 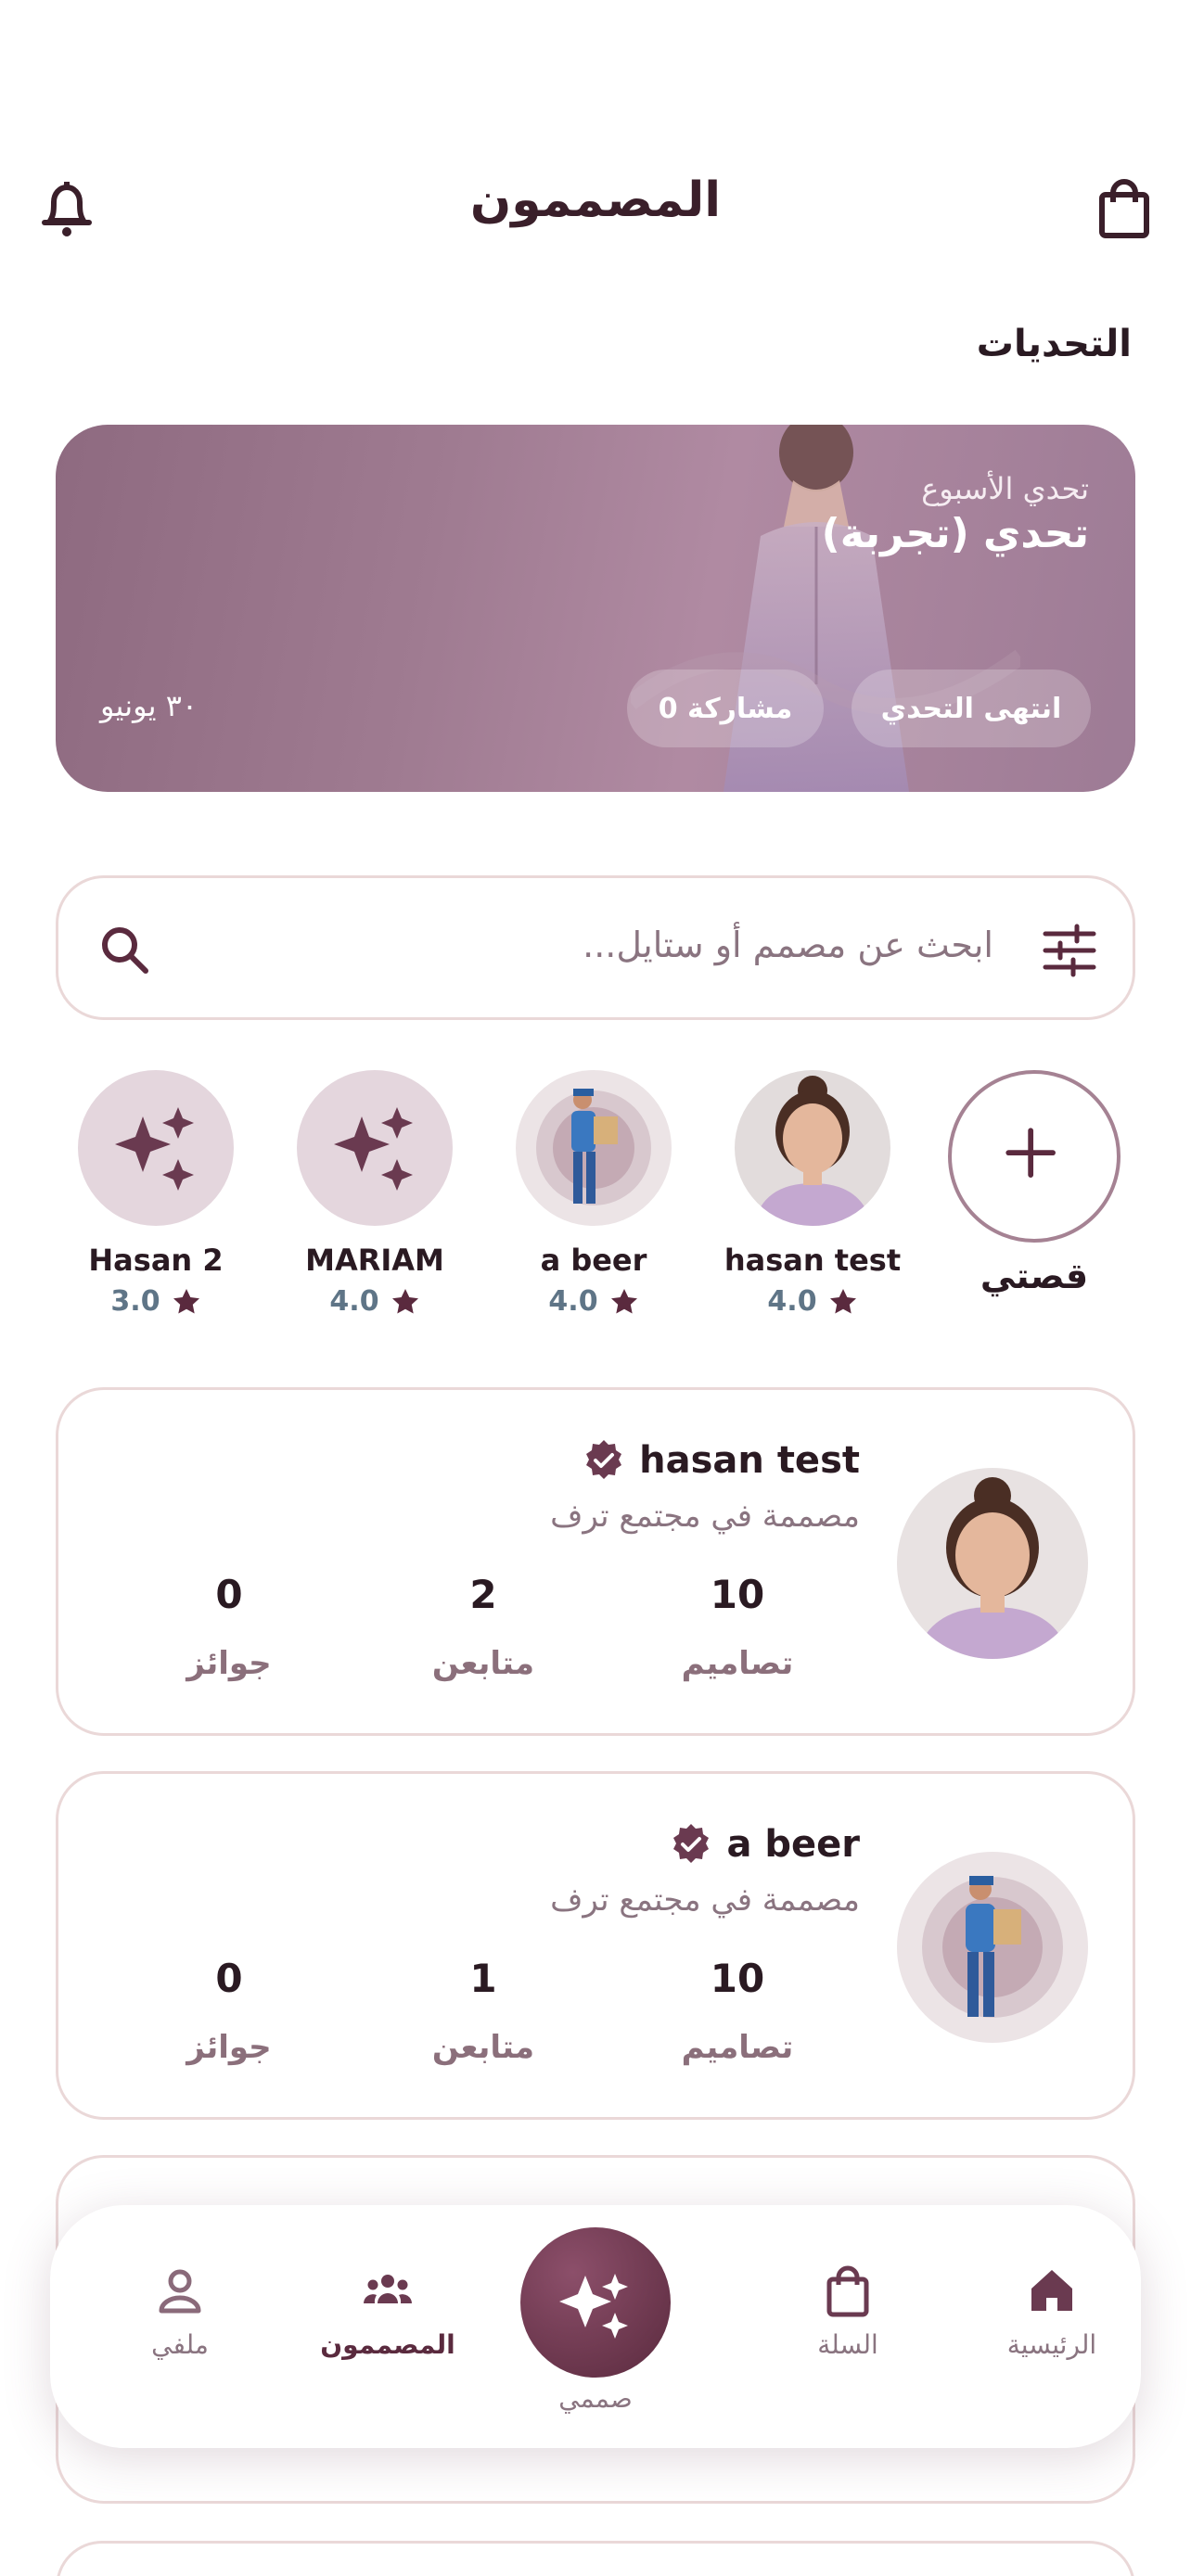 What do you see at coordinates (149, 705) in the screenshot?
I see `challenge-date: ٣٠ يونيو` at bounding box center [149, 705].